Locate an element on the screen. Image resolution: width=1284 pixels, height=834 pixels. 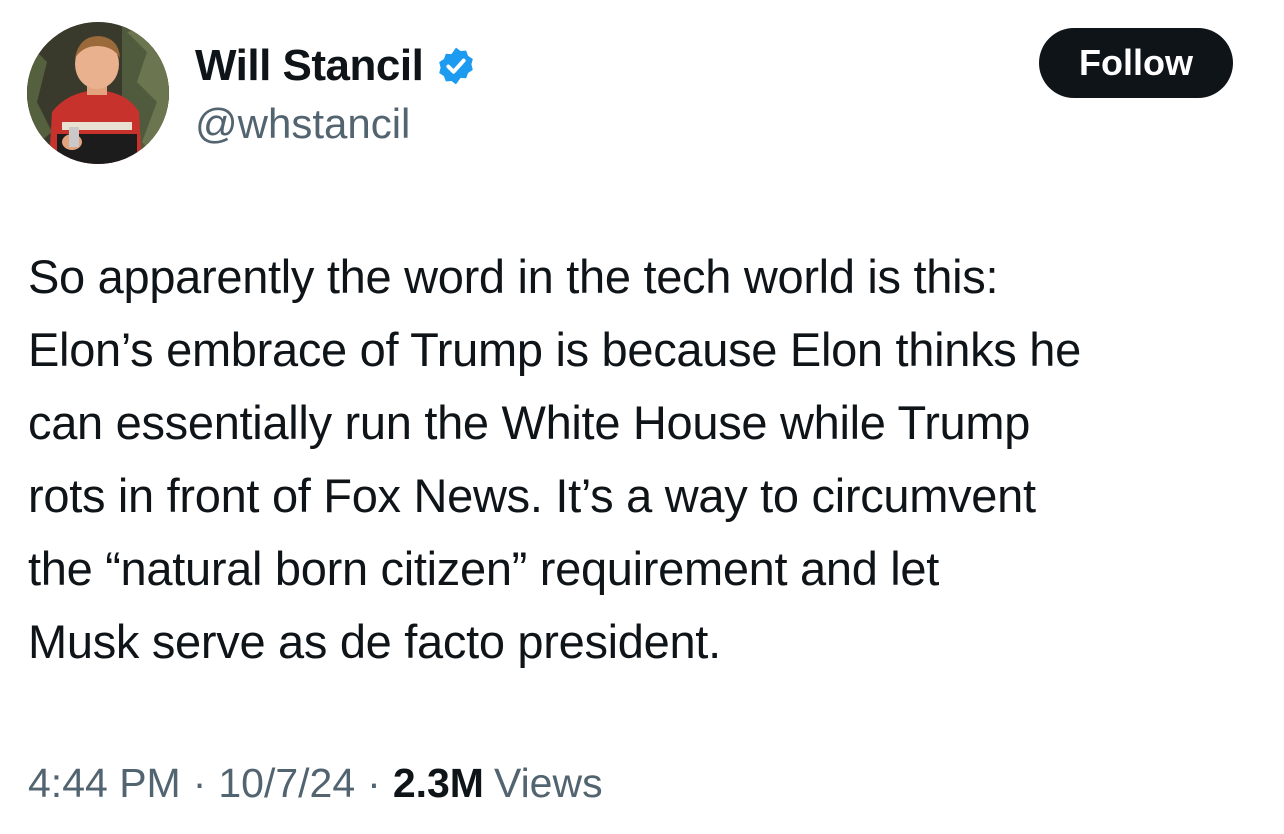
avatar is located at coordinates (98, 93).